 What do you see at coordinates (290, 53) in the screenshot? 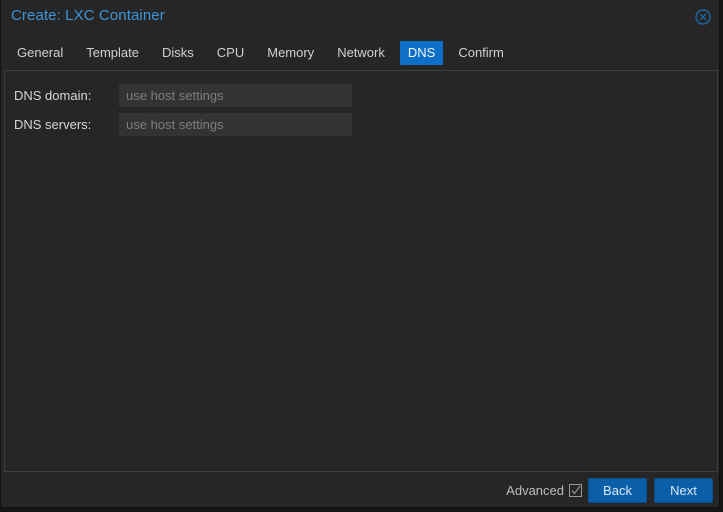
I see `tab-memory: Memory` at bounding box center [290, 53].